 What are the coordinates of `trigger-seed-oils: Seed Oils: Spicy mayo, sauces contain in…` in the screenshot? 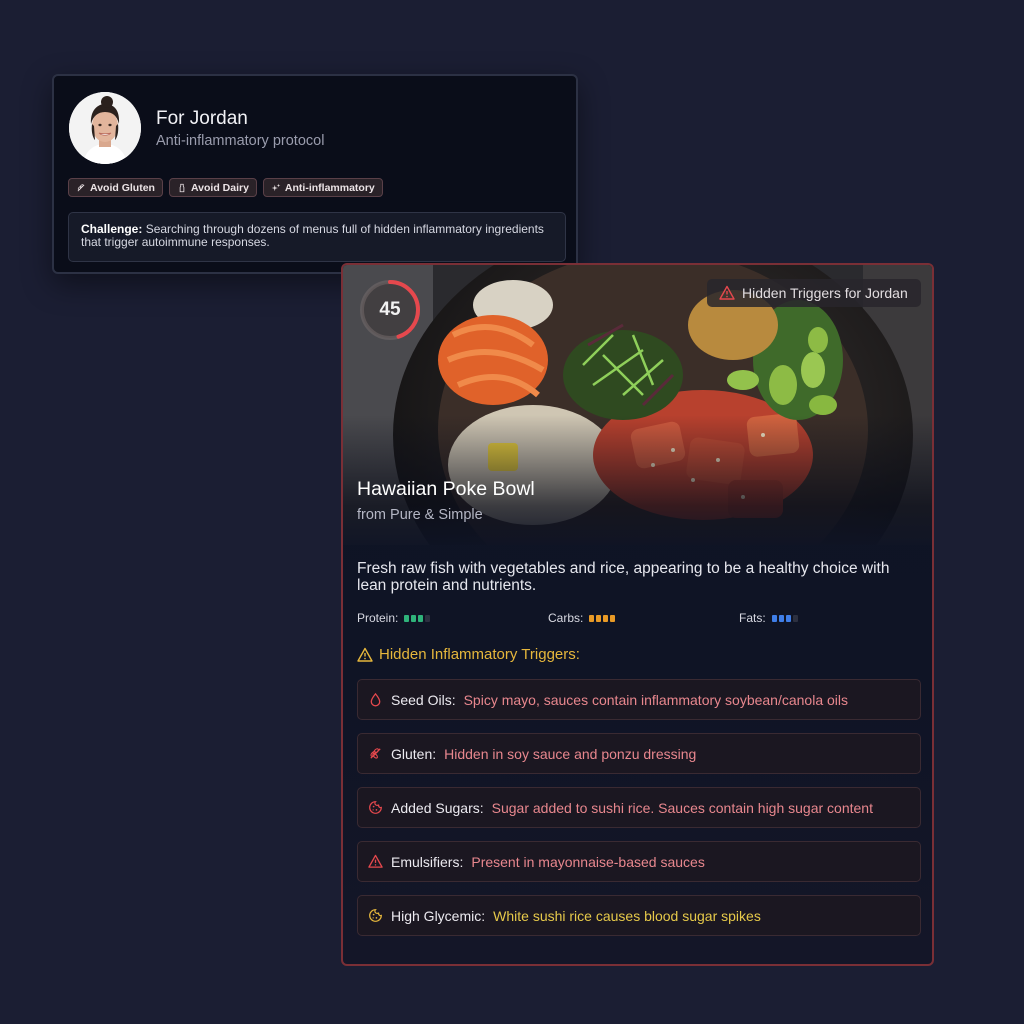 It's located at (639, 699).